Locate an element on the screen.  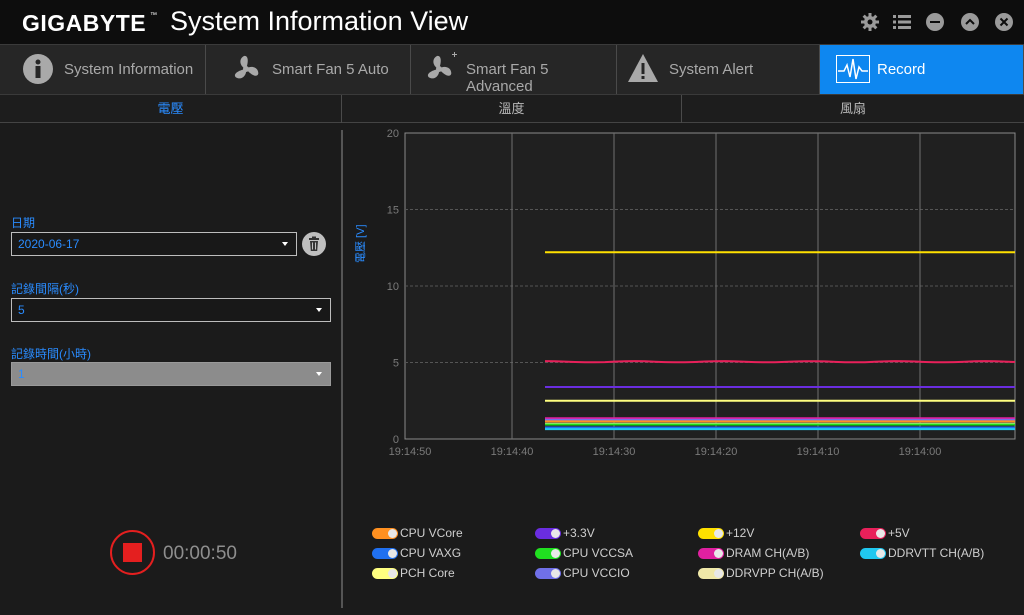
legend-label: DDRVTT CH(A/B) is located at coordinates (936, 553).